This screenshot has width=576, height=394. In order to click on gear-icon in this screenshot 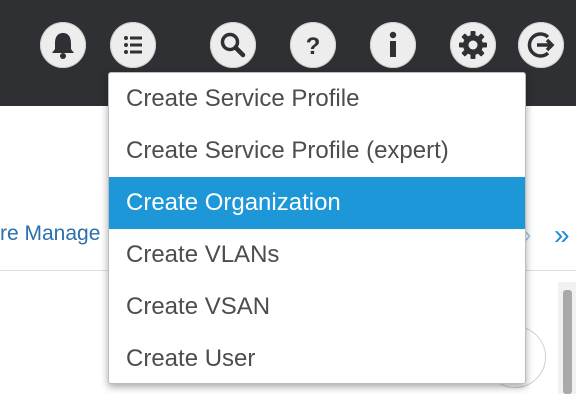, I will do `click(473, 45)`.